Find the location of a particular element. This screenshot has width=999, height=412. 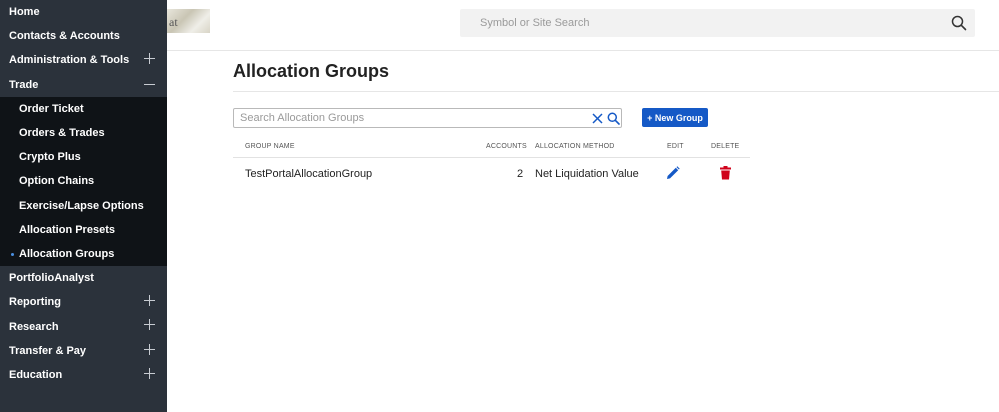

sidebar-item-reporting: Reporting is located at coordinates (83, 302).